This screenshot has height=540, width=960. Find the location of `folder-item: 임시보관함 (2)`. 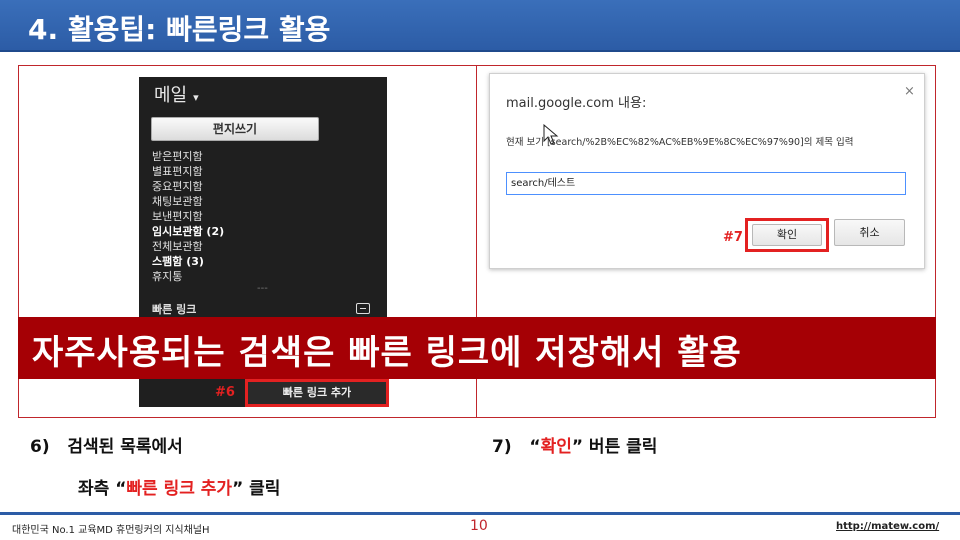

folder-item: 임시보관함 (2) is located at coordinates (188, 231).